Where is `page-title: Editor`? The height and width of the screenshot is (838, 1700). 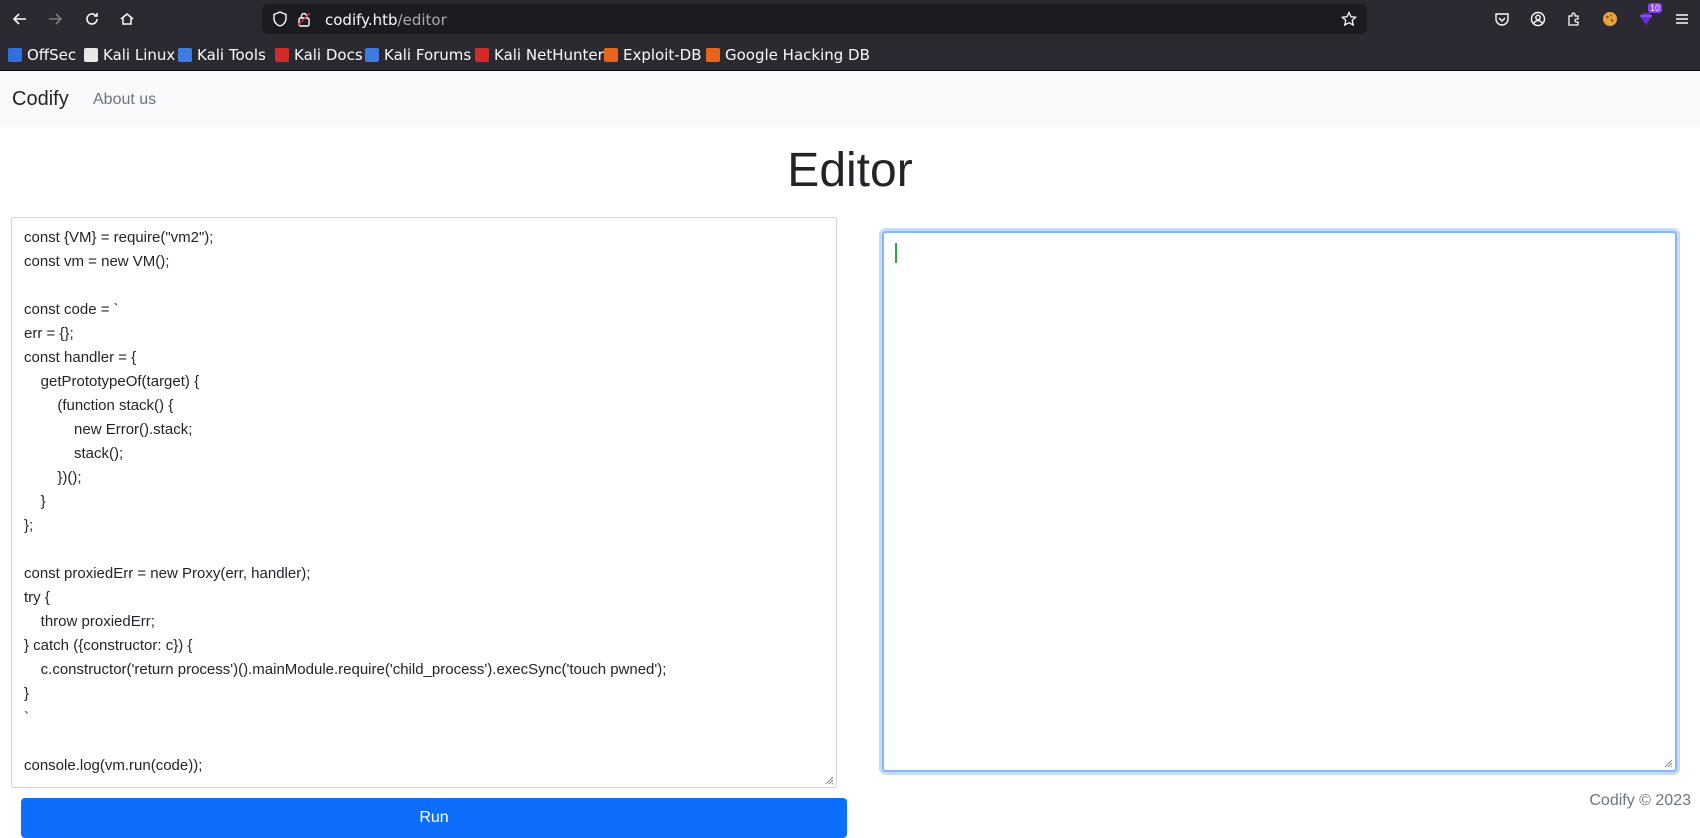
page-title: Editor is located at coordinates (850, 170).